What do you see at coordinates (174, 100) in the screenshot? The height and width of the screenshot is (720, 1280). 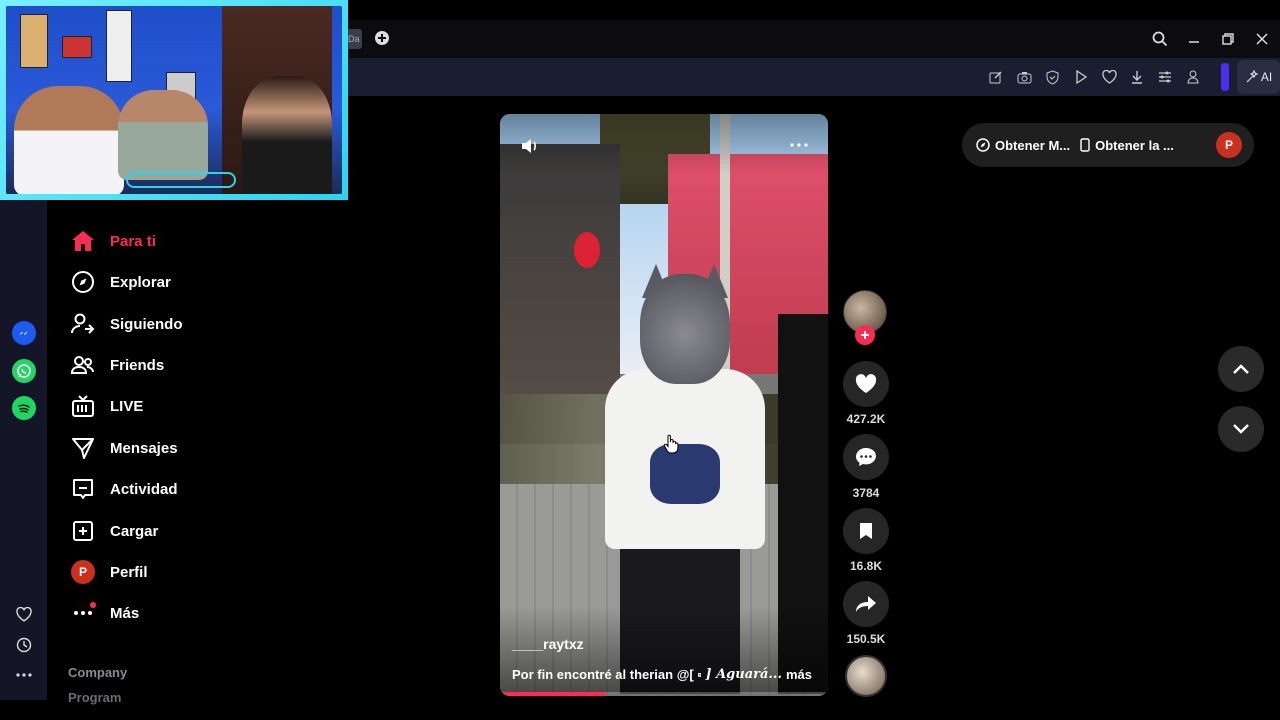 I see `webcam-overlay` at bounding box center [174, 100].